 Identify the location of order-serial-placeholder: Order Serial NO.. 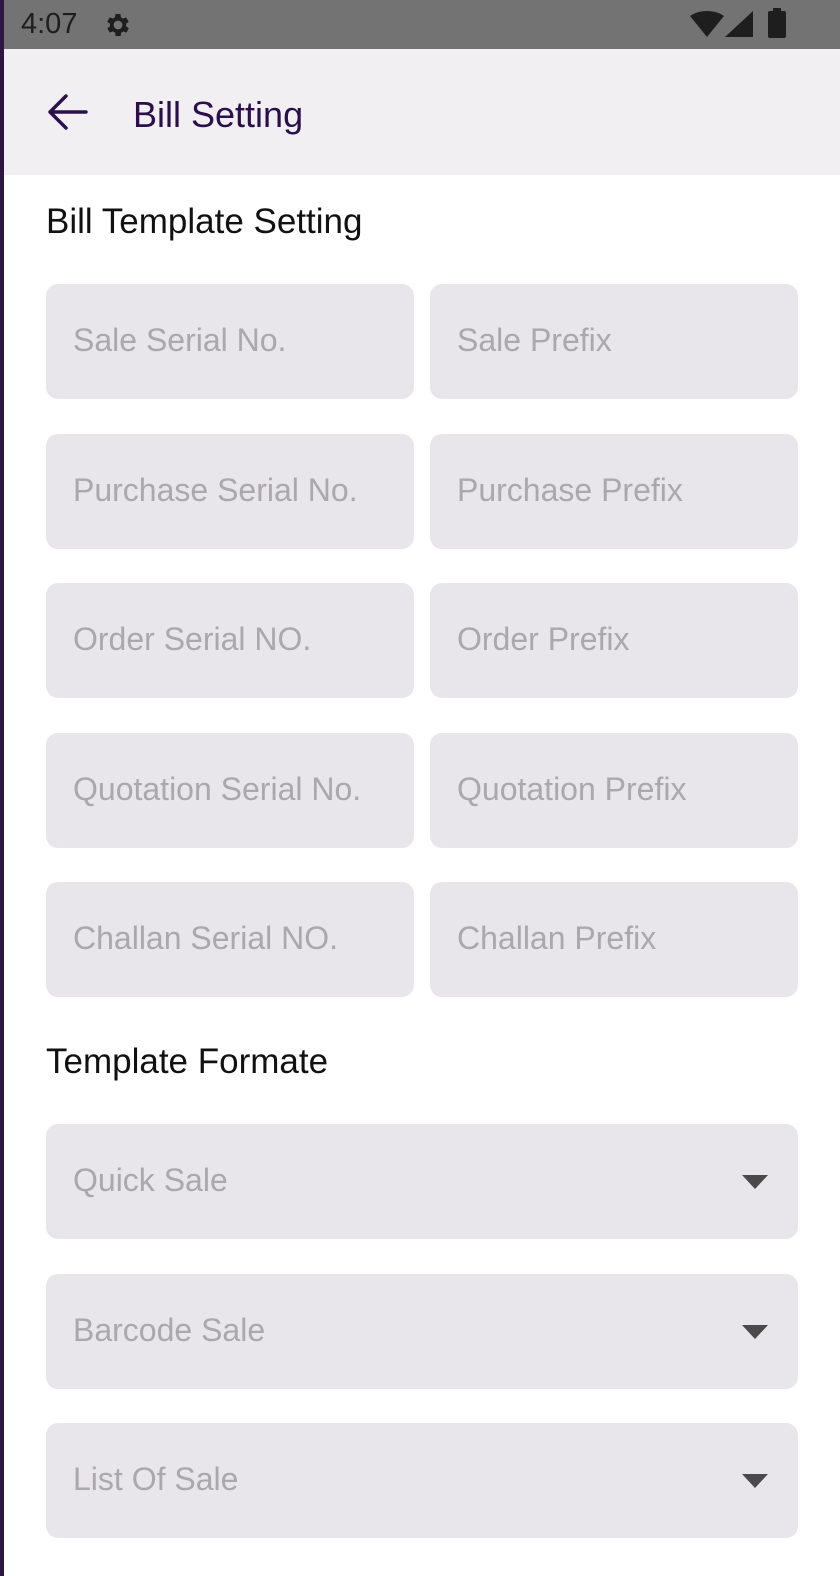
(192, 639).